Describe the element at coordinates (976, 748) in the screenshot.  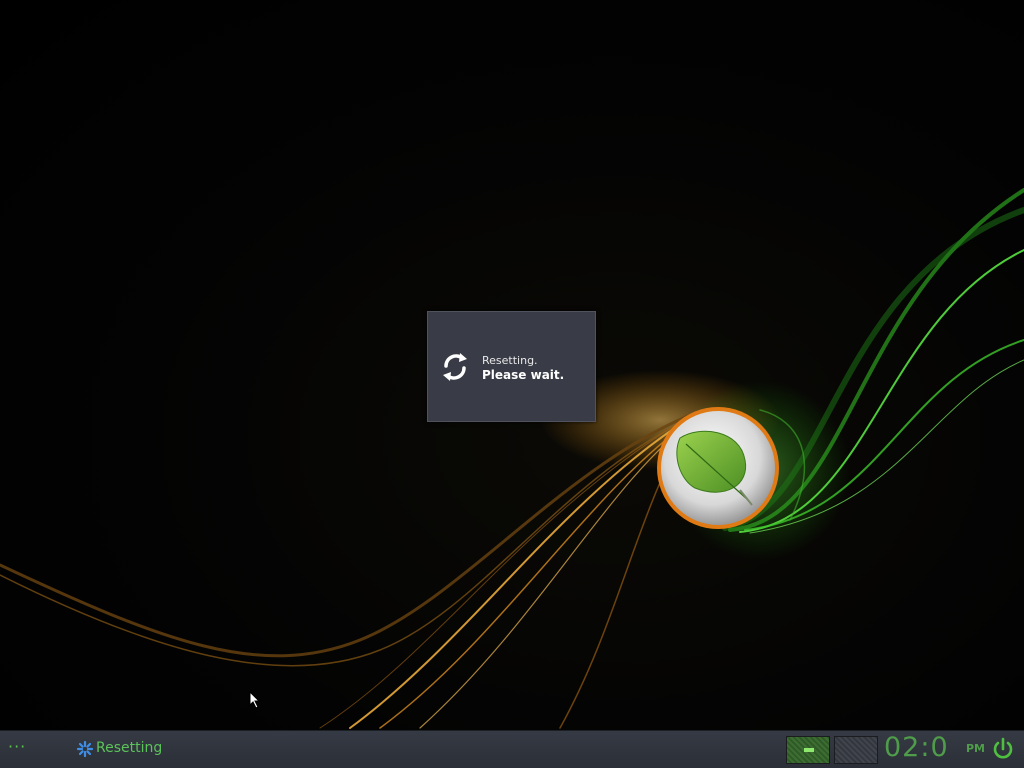
I see `clock-ampm: PM` at that location.